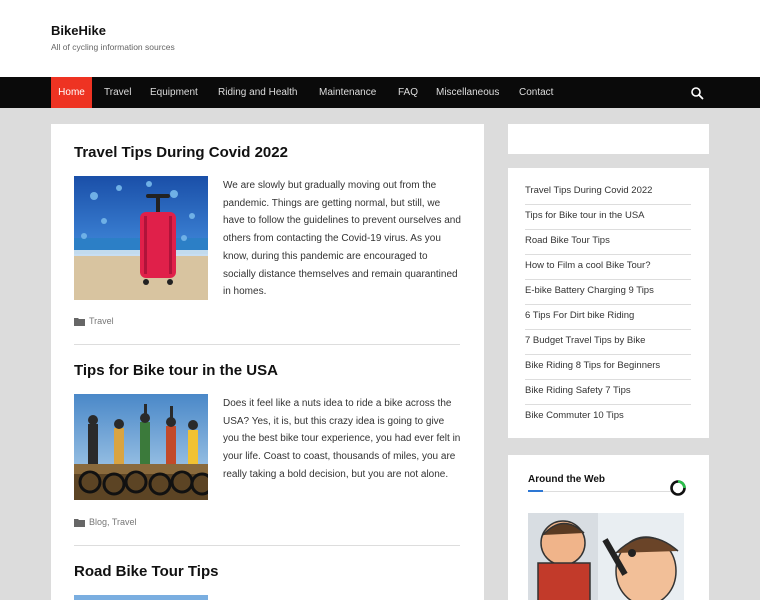 The height and width of the screenshot is (600, 760). Describe the element at coordinates (608, 267) in the screenshot. I see `recent-post-link: How to Film a cool Bike Tour?` at that location.